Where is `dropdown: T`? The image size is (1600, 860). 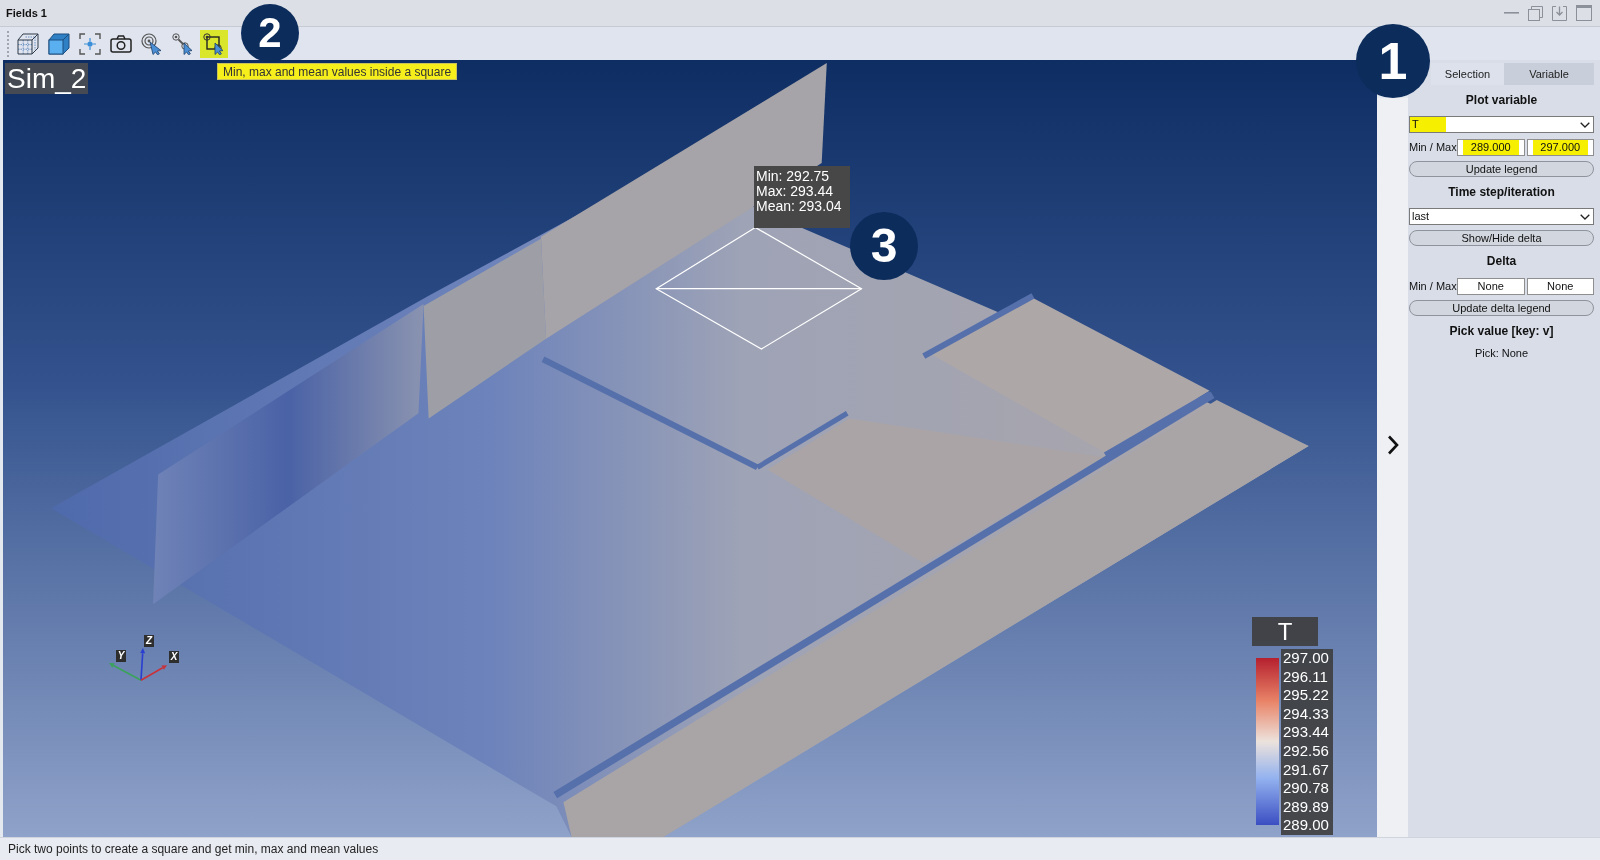 dropdown: T is located at coordinates (1501, 124).